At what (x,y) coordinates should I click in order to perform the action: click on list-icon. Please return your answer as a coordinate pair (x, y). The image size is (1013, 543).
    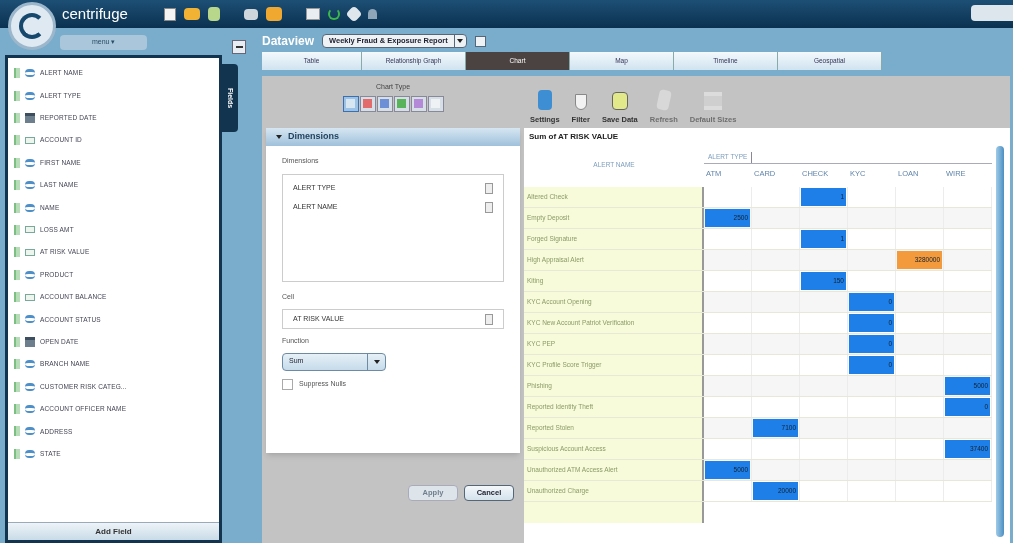
    Looking at the image, I should click on (713, 100).